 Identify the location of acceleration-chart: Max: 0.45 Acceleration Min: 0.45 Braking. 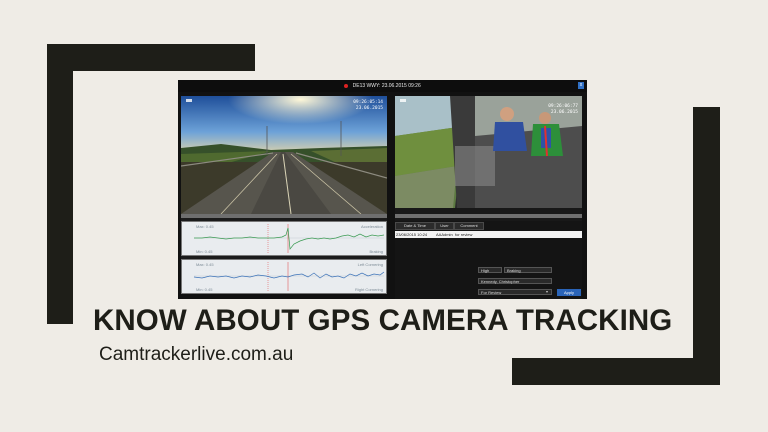
(284, 238).